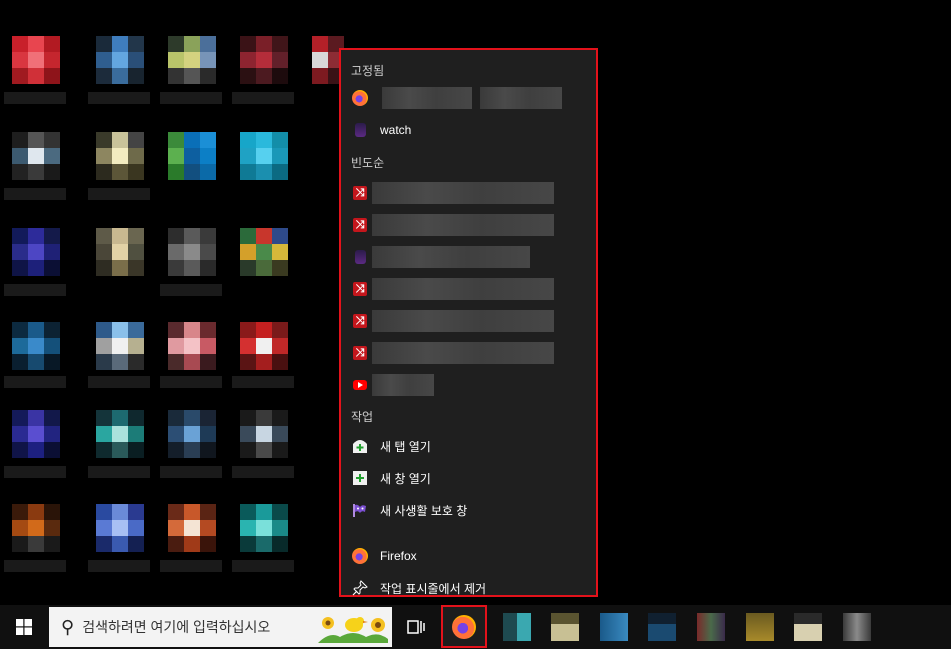  Describe the element at coordinates (368, 163) in the screenshot. I see `frequent-section-title: 빈도순` at that location.